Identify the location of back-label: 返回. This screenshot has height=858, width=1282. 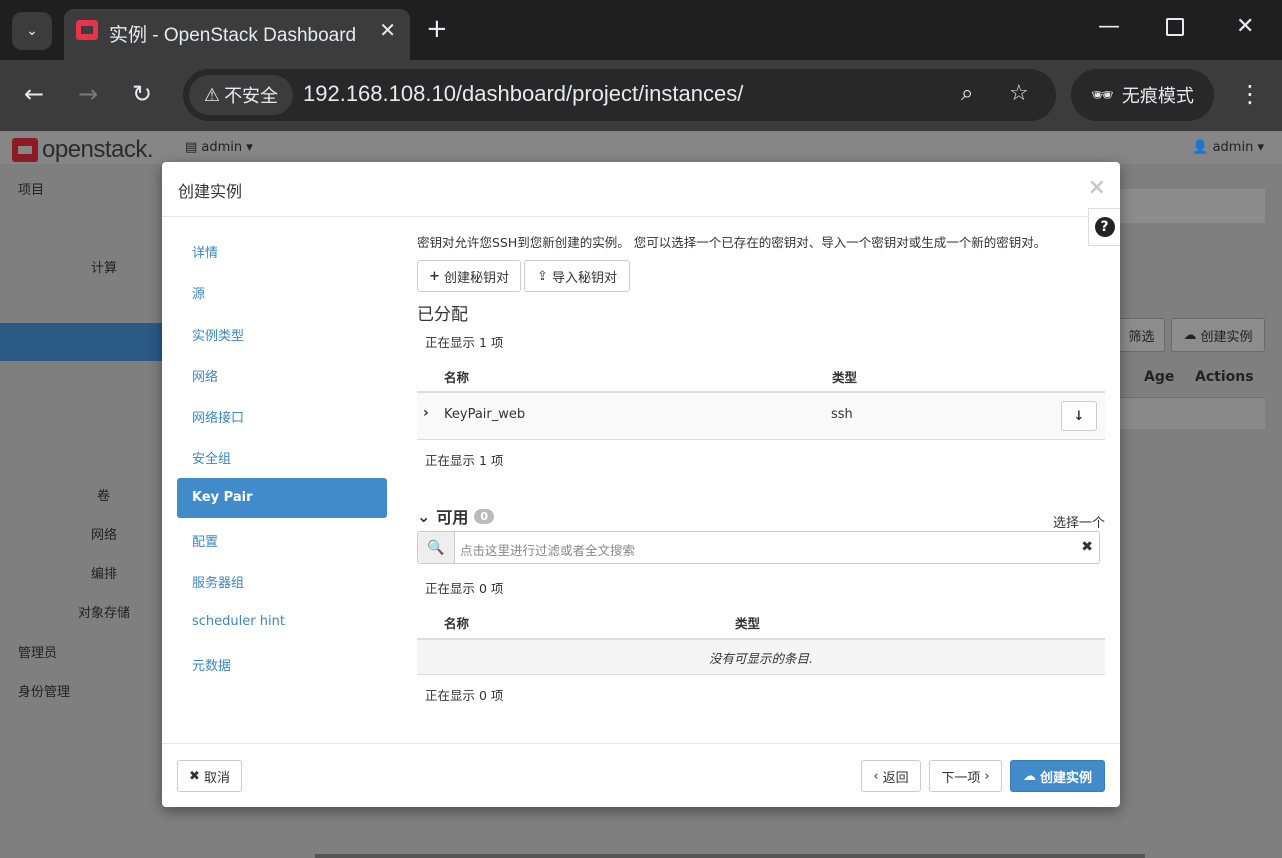
(895, 778).